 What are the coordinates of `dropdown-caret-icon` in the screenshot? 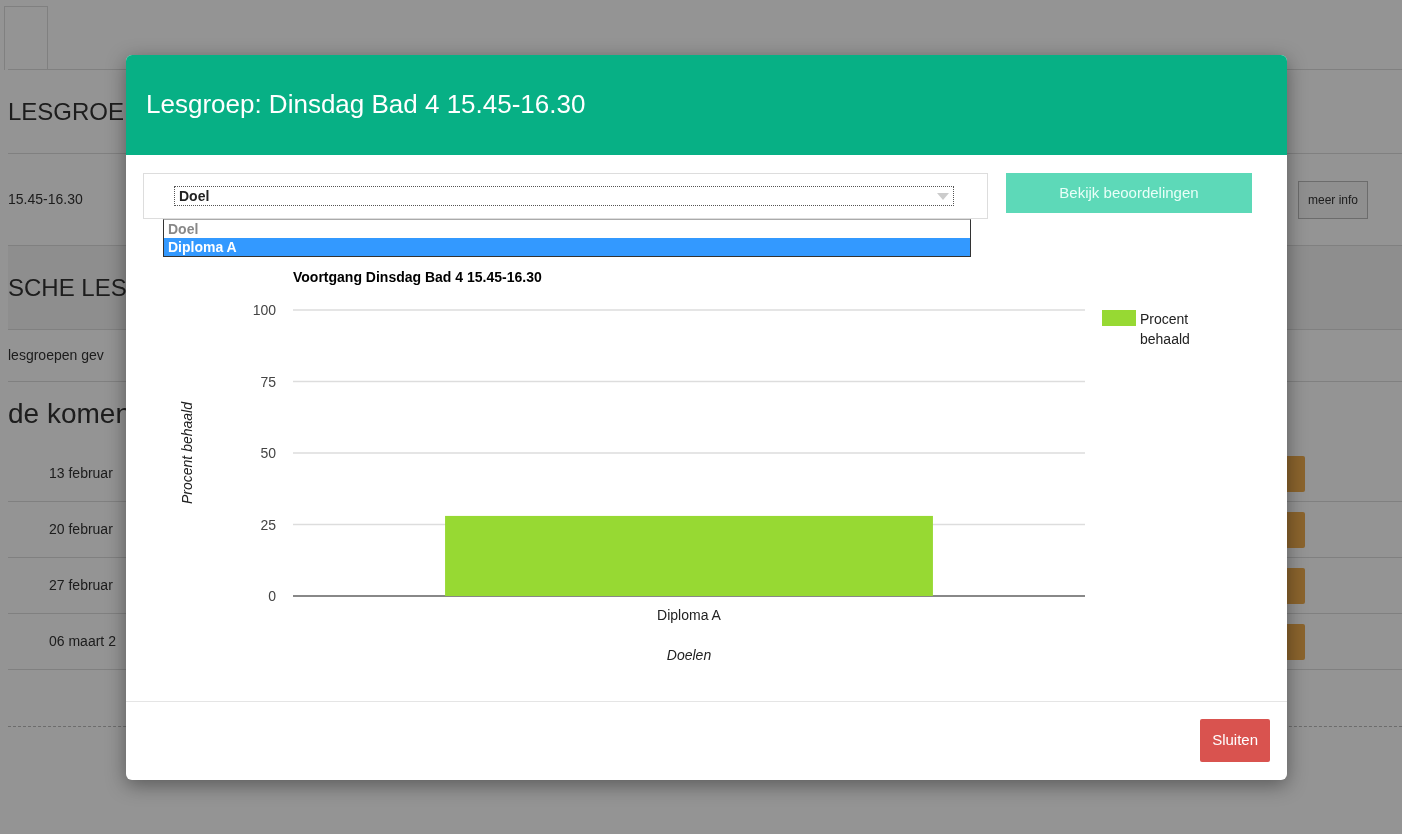 It's located at (943, 196).